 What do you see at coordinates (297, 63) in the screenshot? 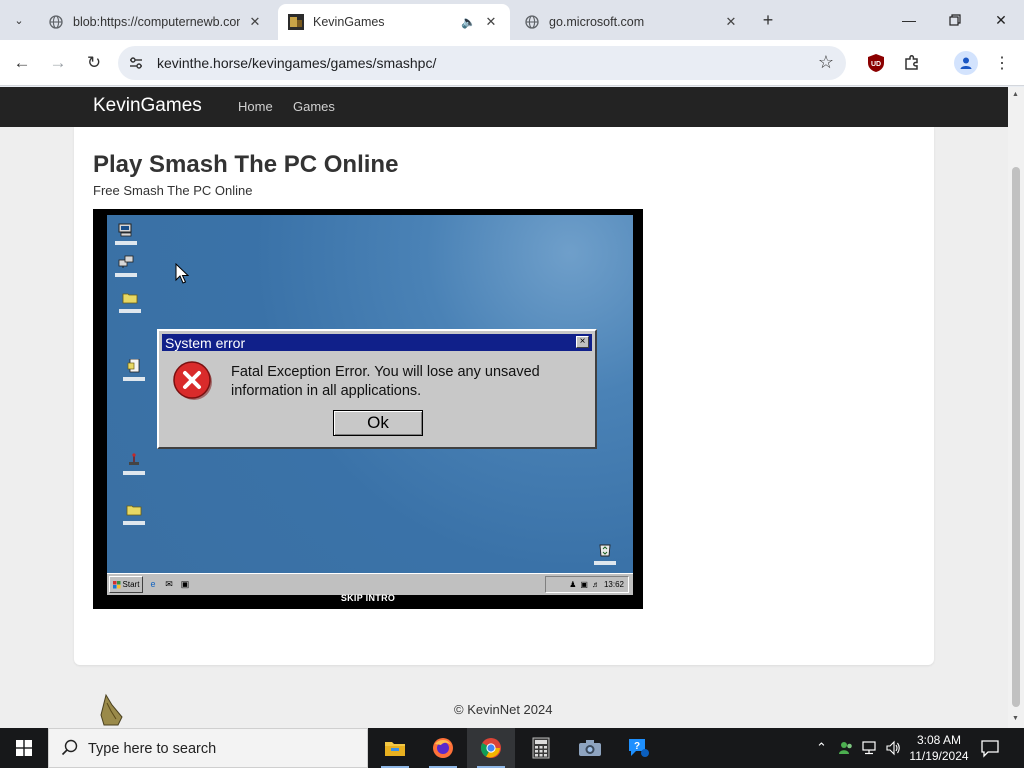
I see `url-text: kevinthe.horse/kevingames/games/smashpc/` at bounding box center [297, 63].